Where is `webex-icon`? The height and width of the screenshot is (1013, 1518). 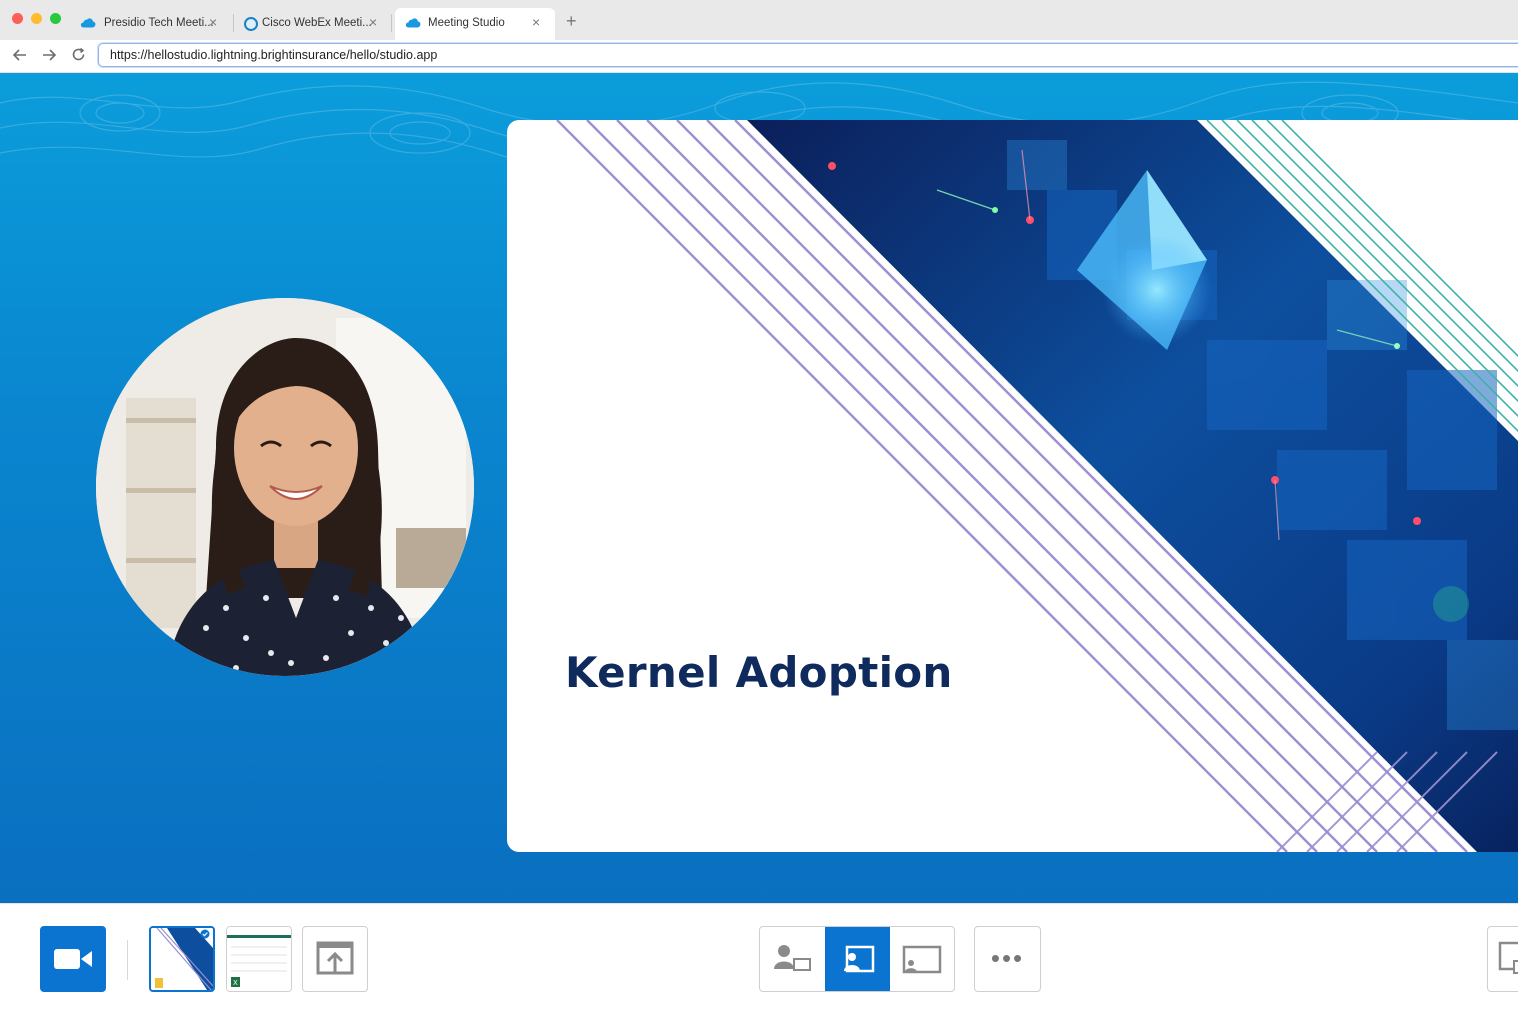
webex-icon is located at coordinates (251, 24).